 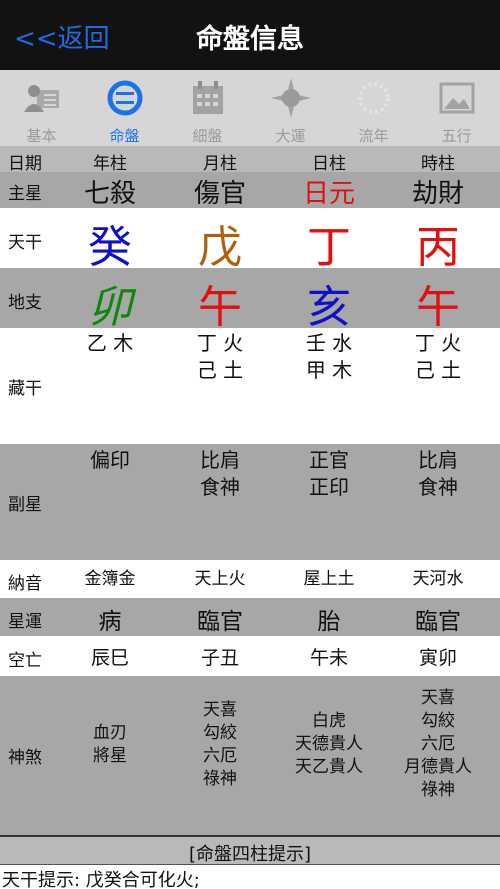 I want to click on void-cell: 午未, so click(x=328, y=658).